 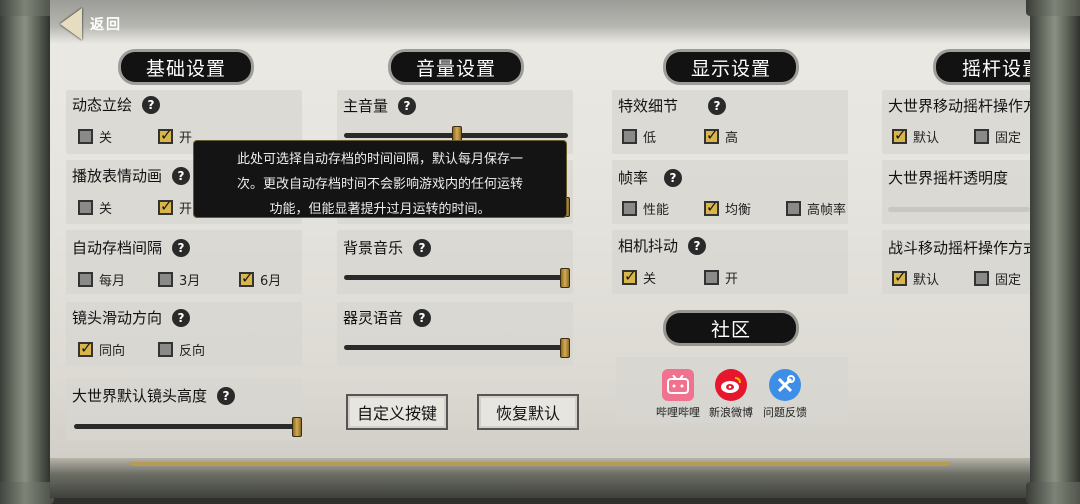 I want to click on section-display-header: 显示设置, so click(x=731, y=67).